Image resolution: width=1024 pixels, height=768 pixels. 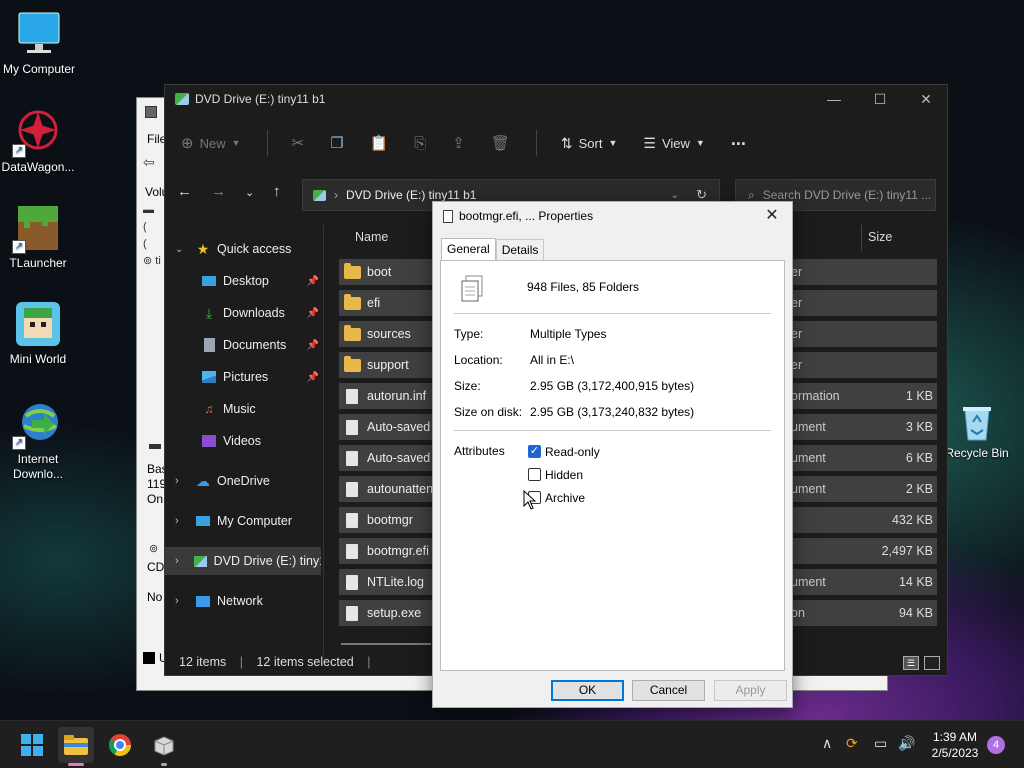 What do you see at coordinates (907, 551) in the screenshot?
I see `file-size: 2,497 KB` at bounding box center [907, 551].